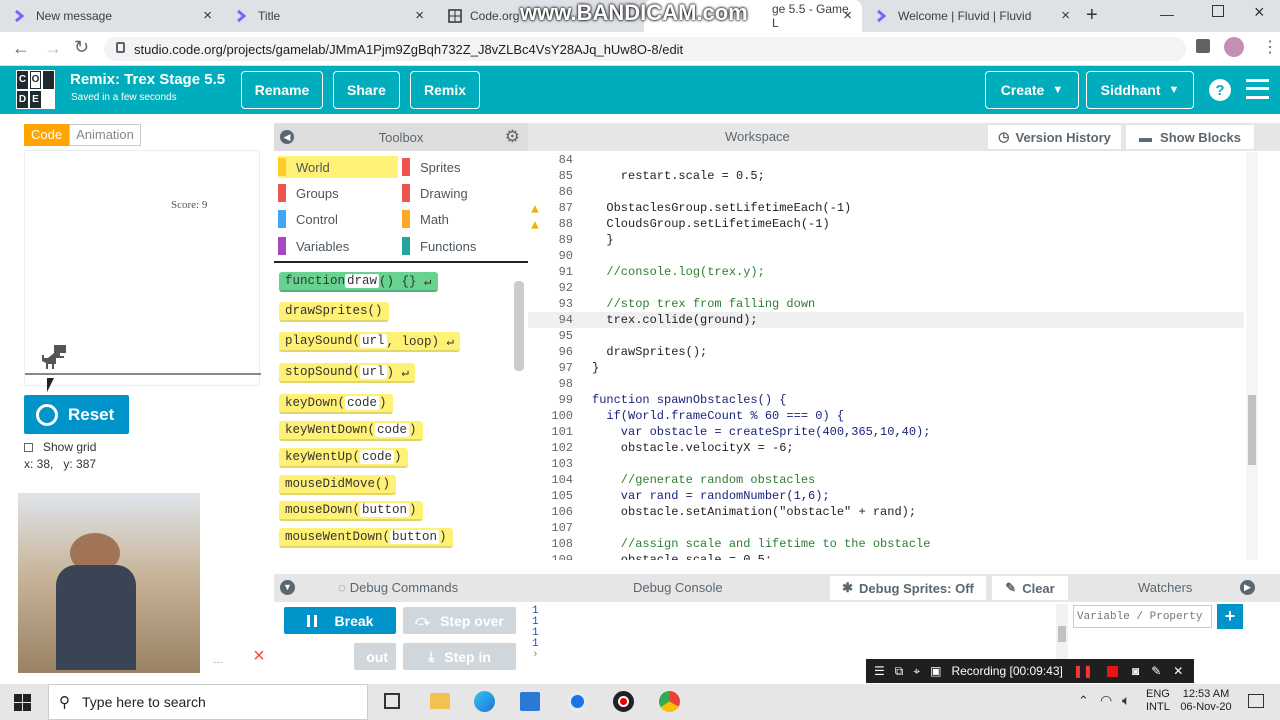 This screenshot has width=1280, height=720. I want to click on collapse-watchers-icon: ▶, so click(1247, 587).